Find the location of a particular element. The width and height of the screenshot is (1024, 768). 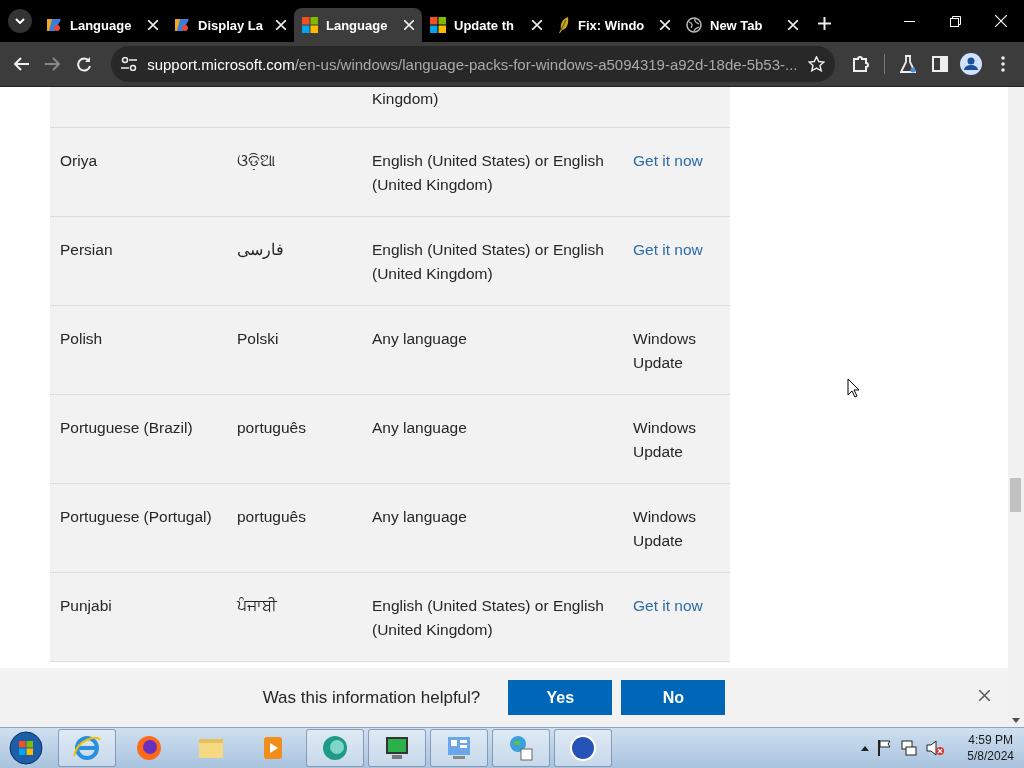

forward-arrow-icon is located at coordinates (52, 64).